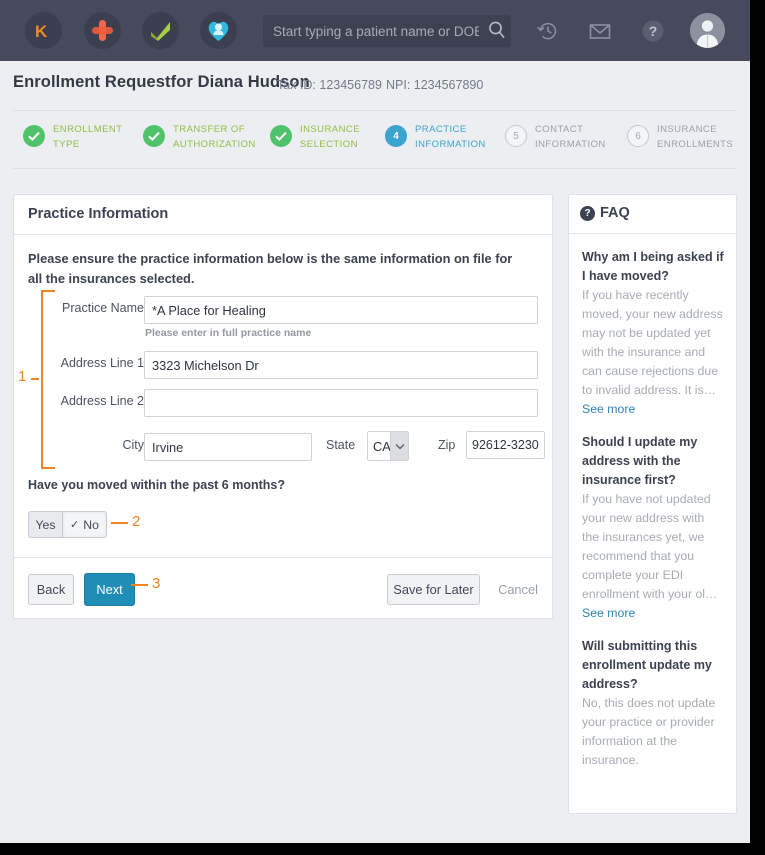 The height and width of the screenshot is (855, 765). What do you see at coordinates (653, 266) in the screenshot?
I see `faq-question: Why am I being asked if I have moved?` at bounding box center [653, 266].